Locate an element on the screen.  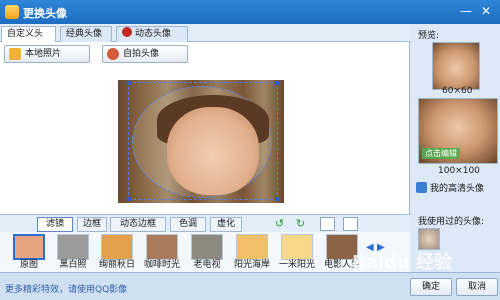
used-avatars-label: 我使用过的头像: is located at coordinates (451, 222).